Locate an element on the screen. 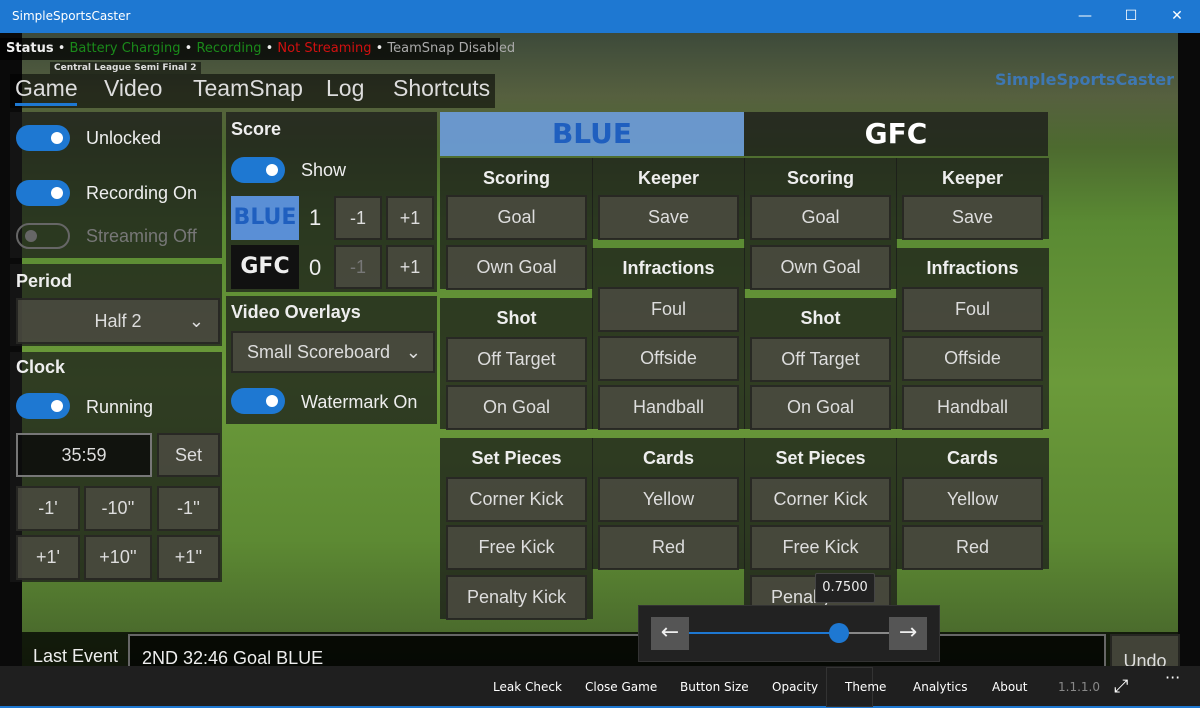 This screenshot has height=708, width=1200. title-bar: SimpleSportsCaster — ☐ ✕ is located at coordinates (600, 16).